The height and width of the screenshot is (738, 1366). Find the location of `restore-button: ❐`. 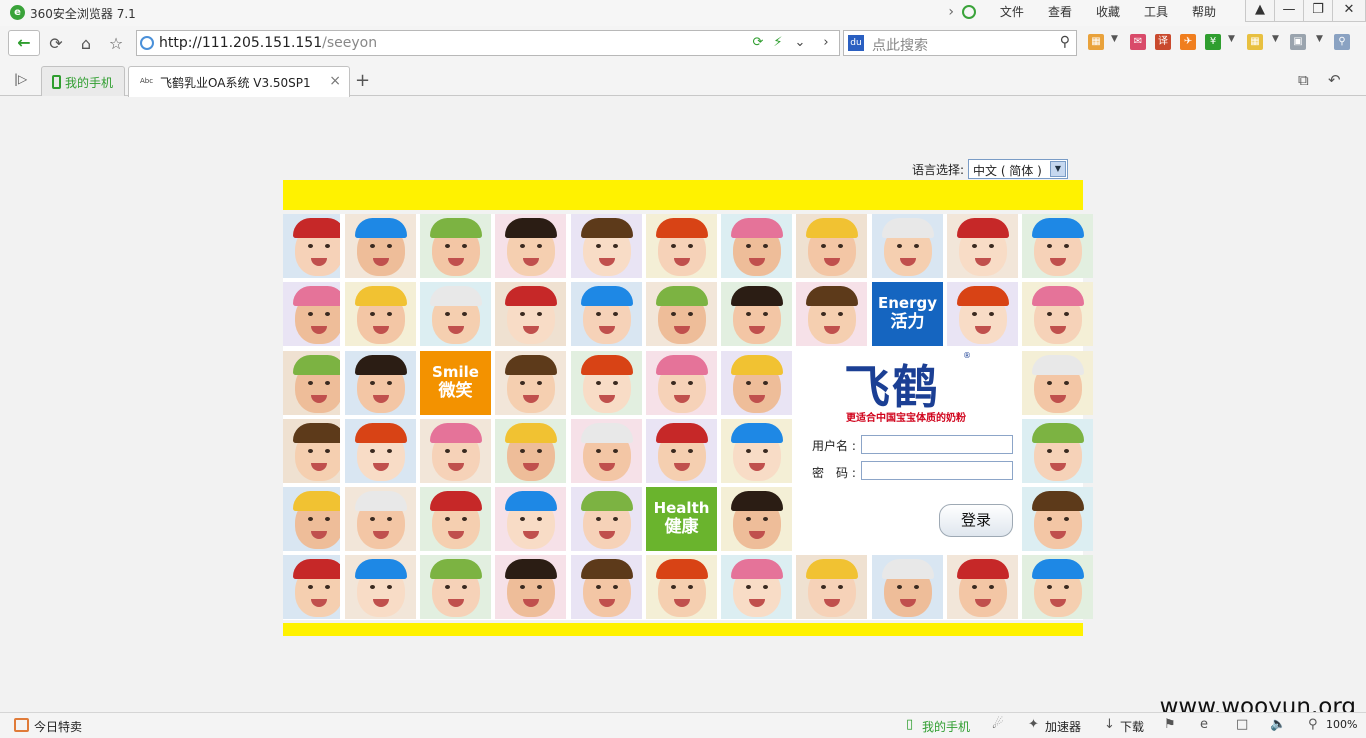

restore-button: ❐ is located at coordinates (1318, 11).